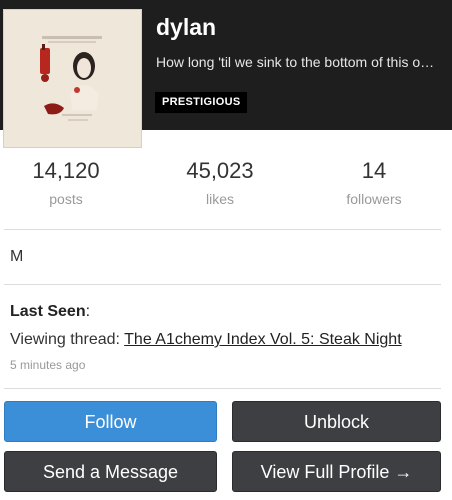 The width and height of the screenshot is (452, 500). Describe the element at coordinates (374, 199) in the screenshot. I see `followers-label: followers` at that location.